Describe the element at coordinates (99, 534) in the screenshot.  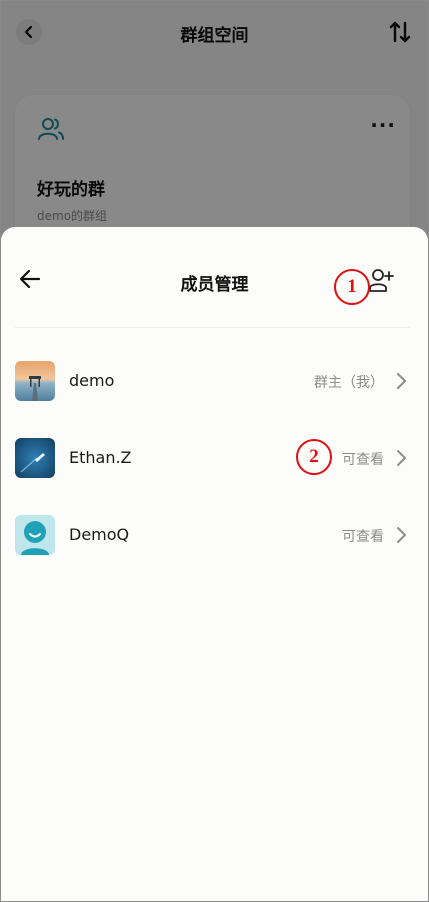
I see `member-name: DemoQ` at that location.